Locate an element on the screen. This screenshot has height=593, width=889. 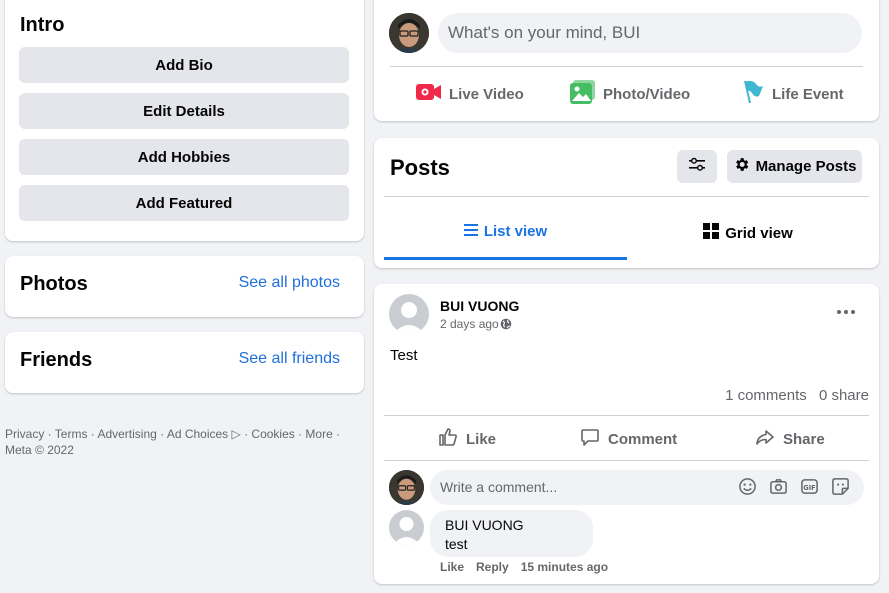
photo-video-button: Photo/Video is located at coordinates (630, 94).